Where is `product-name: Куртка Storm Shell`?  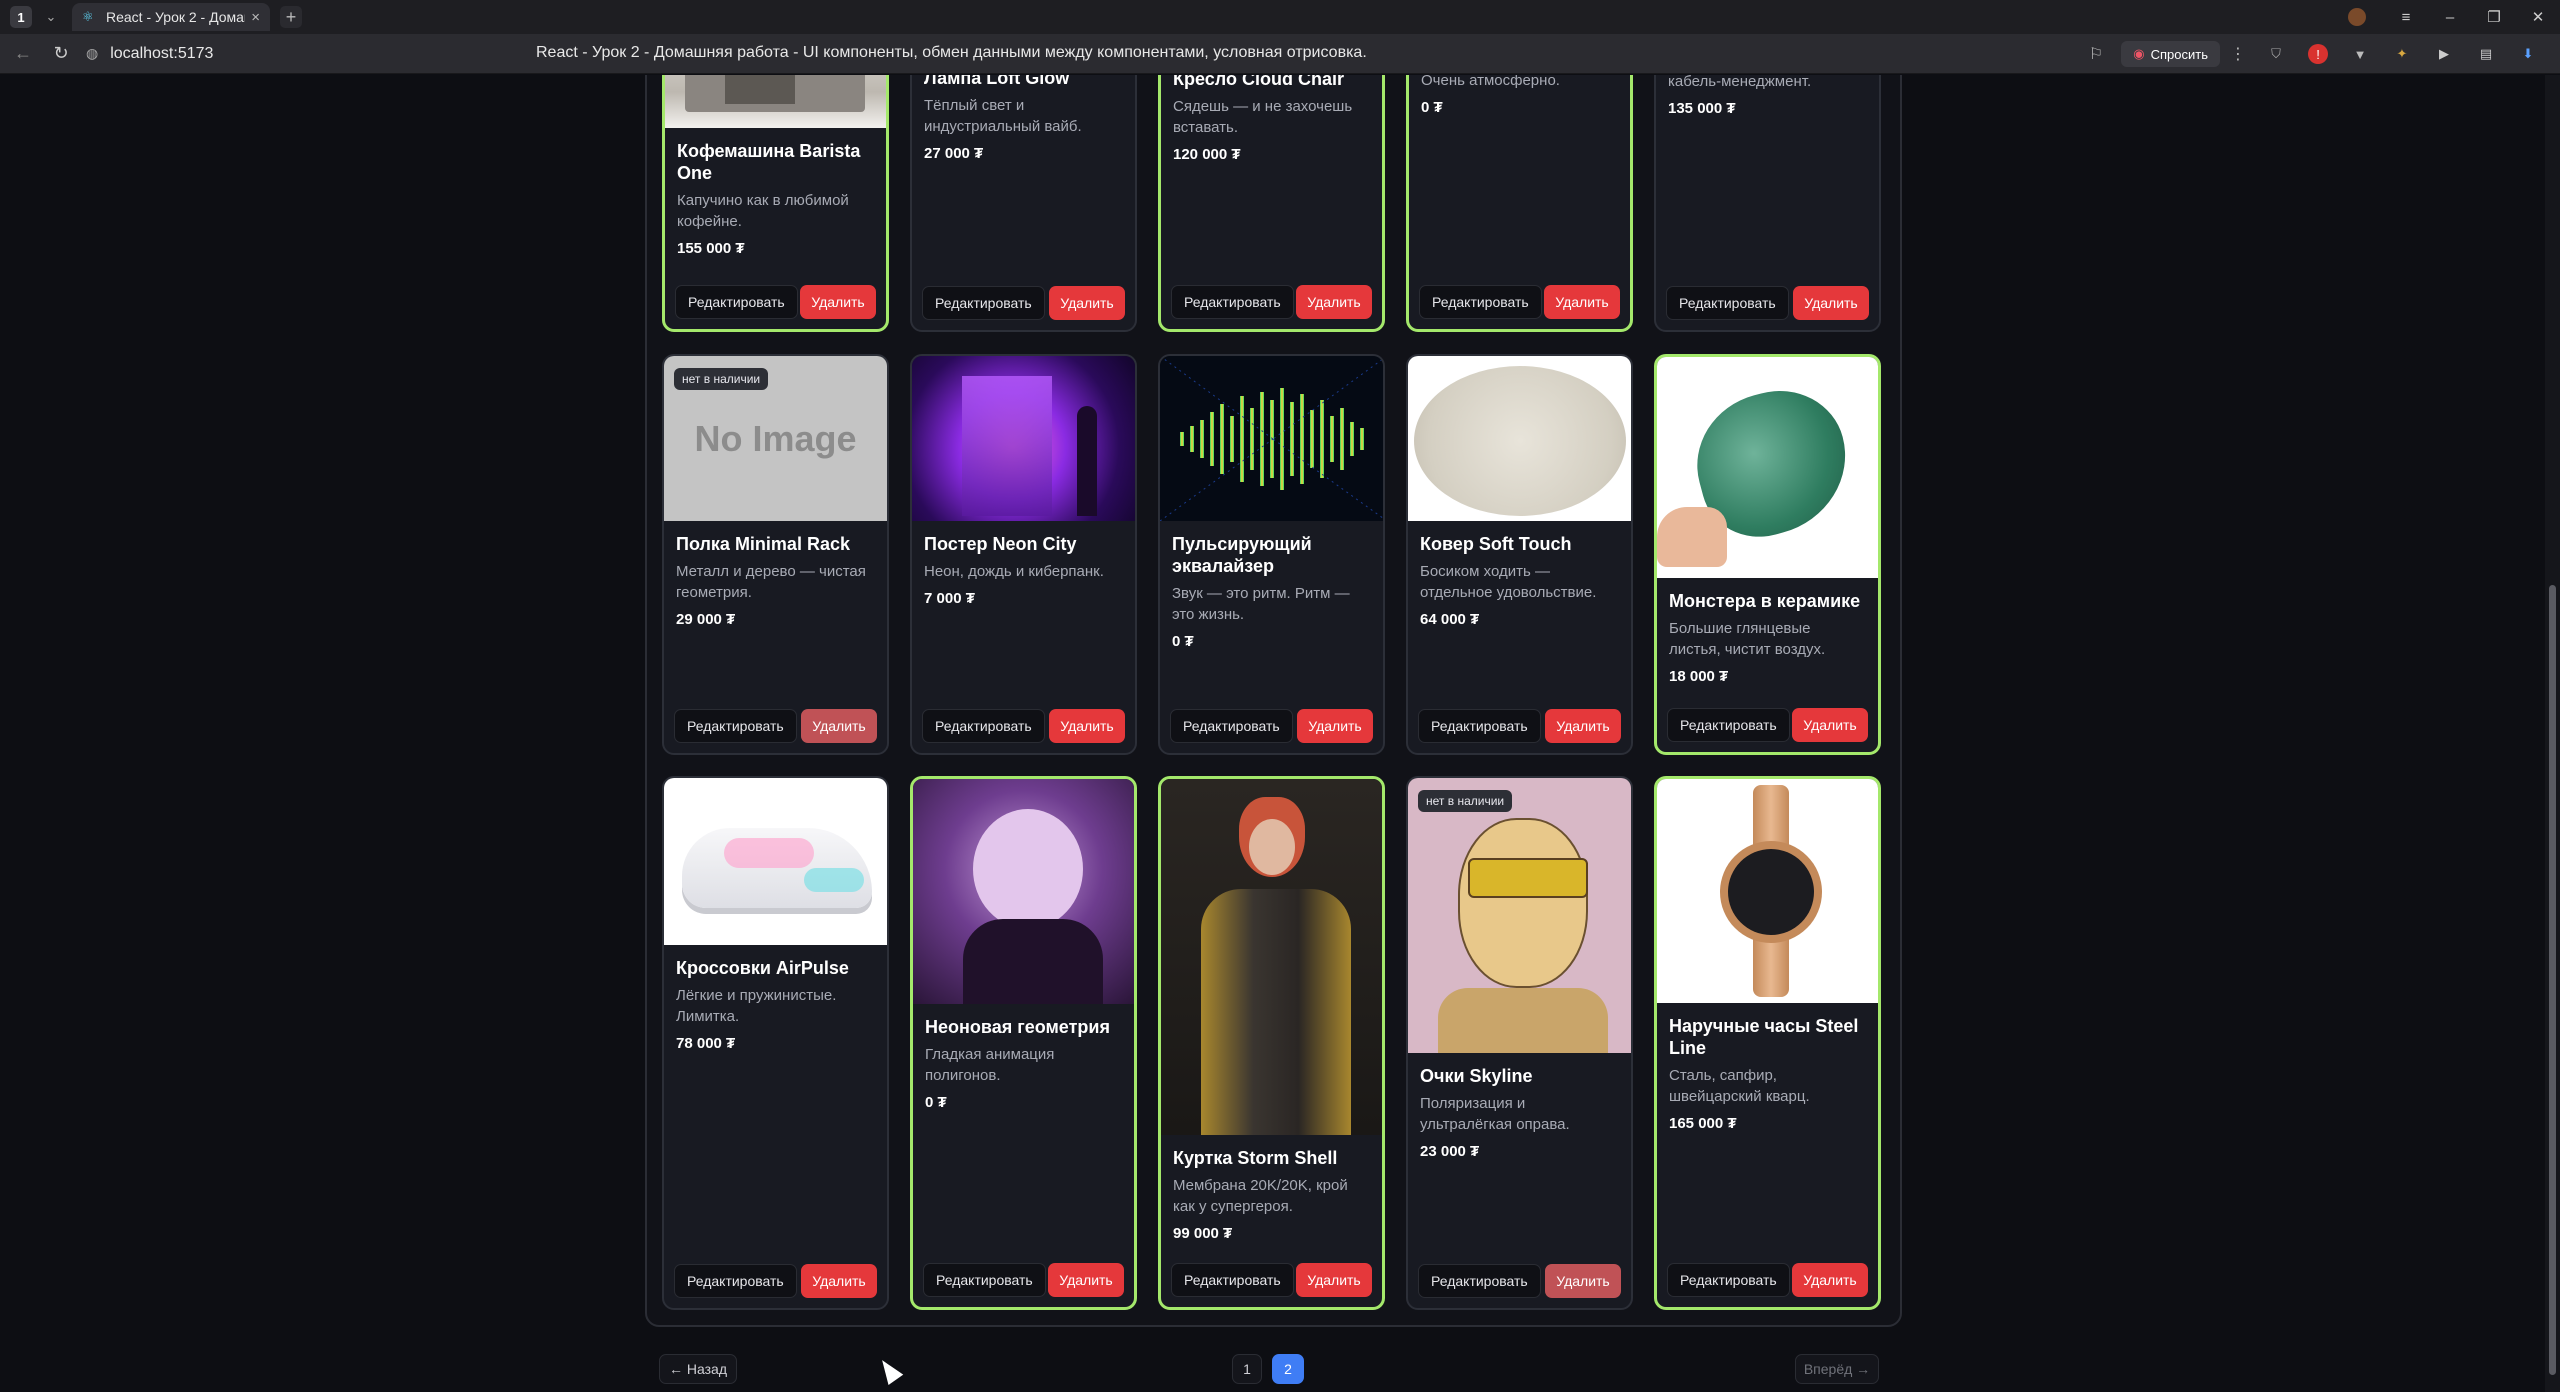
product-name: Куртка Storm Shell is located at coordinates (1255, 1158).